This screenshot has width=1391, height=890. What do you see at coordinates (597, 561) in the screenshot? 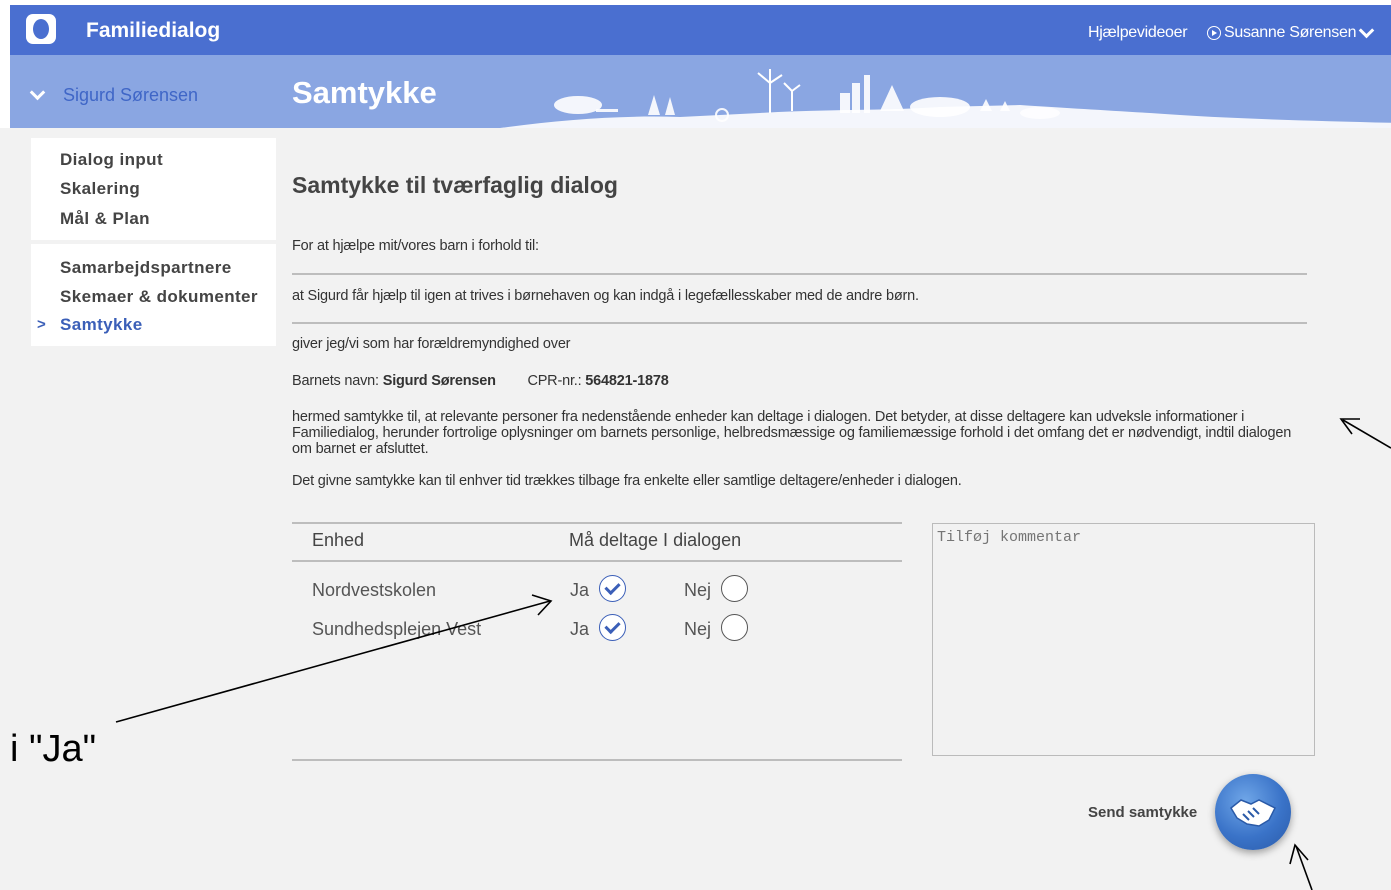
I see `table-header-rule` at bounding box center [597, 561].